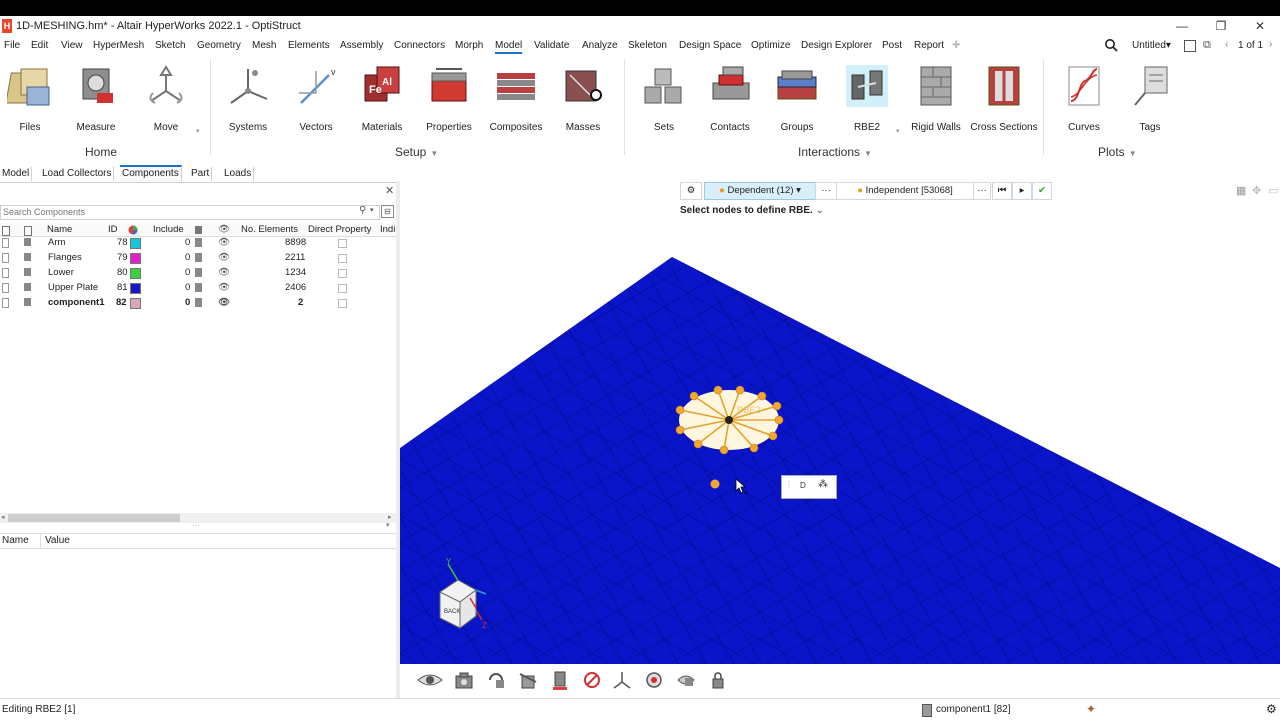 The height and width of the screenshot is (721, 1280). I want to click on tab-loads: Loads, so click(238, 174).